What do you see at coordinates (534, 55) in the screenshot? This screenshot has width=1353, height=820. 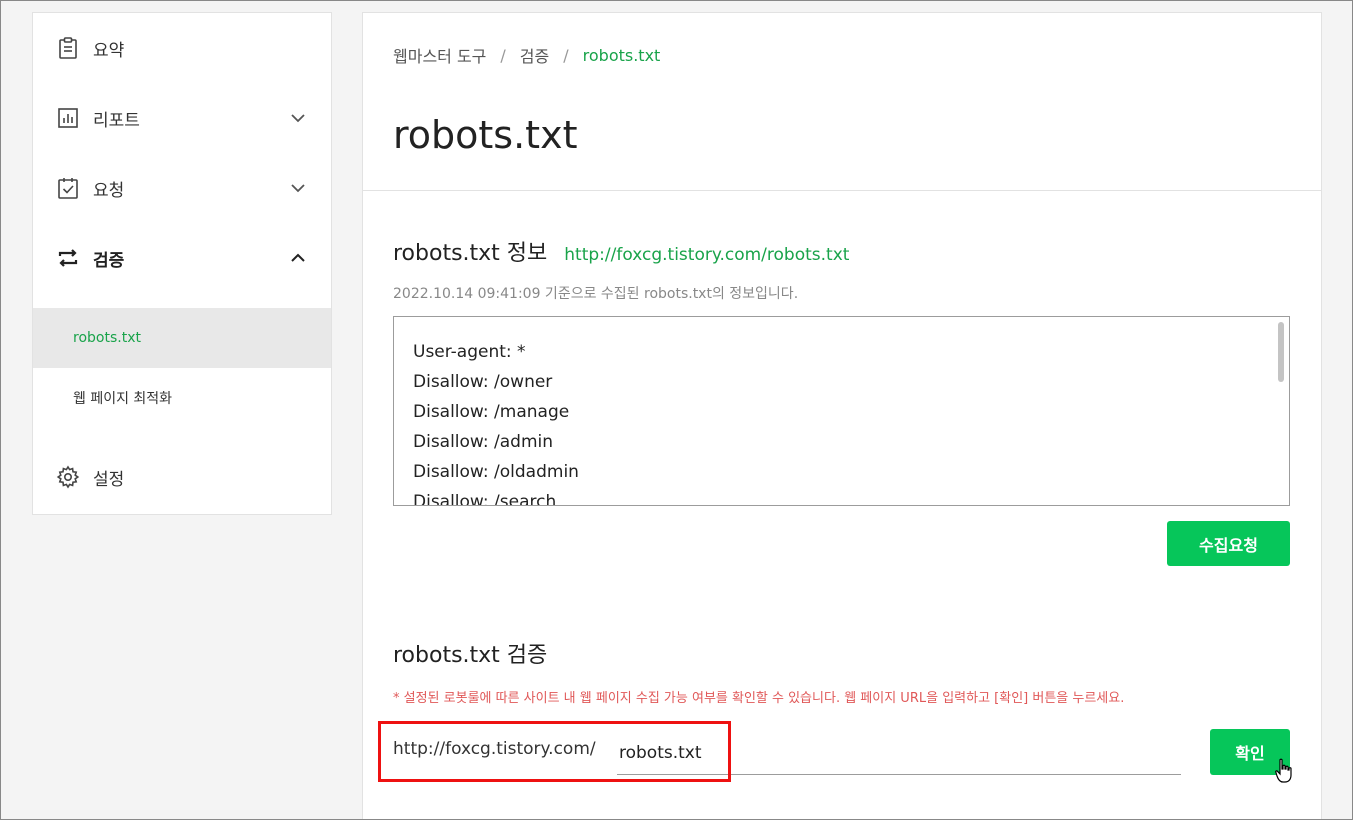 I see `breadcrumb-item: 검증` at bounding box center [534, 55].